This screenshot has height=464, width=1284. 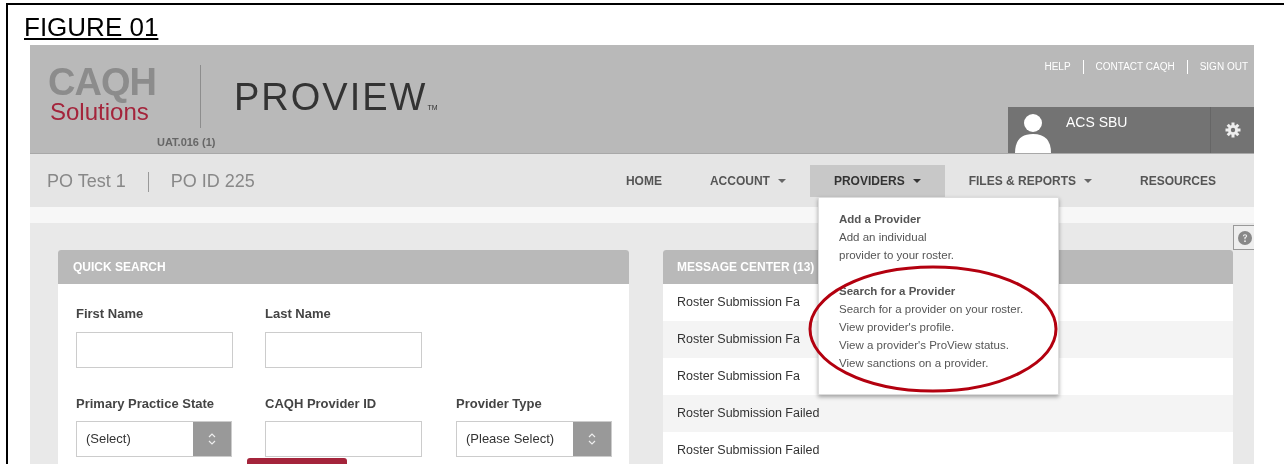 I want to click on field-label: Provider Type, so click(x=499, y=403).